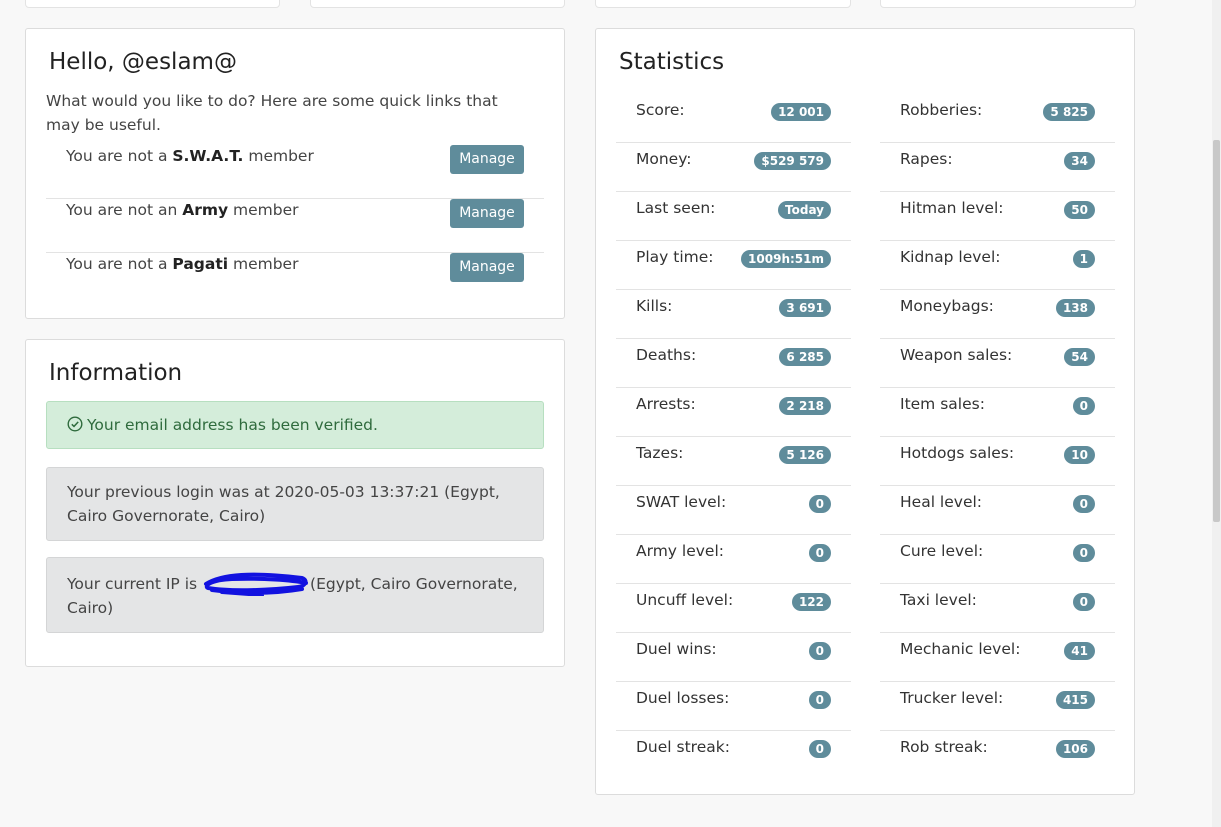 Image resolution: width=1221 pixels, height=827 pixels. Describe the element at coordinates (733, 510) in the screenshot. I see `stat-row: SWAT level: 0` at that location.